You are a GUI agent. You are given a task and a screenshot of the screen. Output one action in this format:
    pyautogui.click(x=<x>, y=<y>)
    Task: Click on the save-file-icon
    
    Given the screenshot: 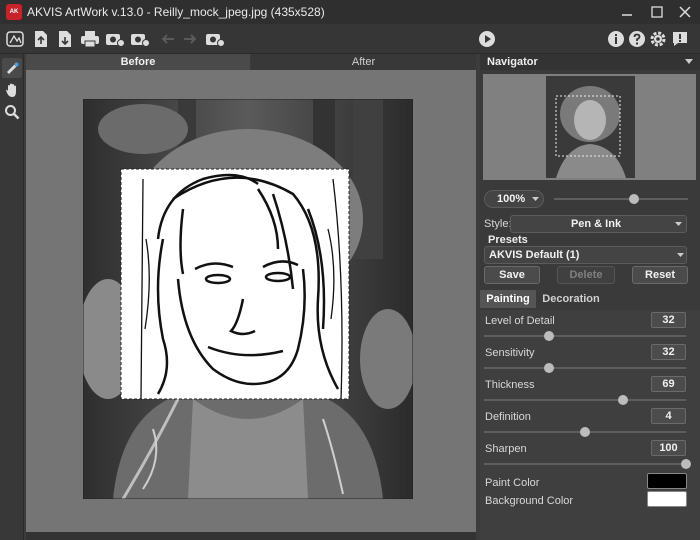 What is the action you would take?
    pyautogui.click(x=65, y=39)
    